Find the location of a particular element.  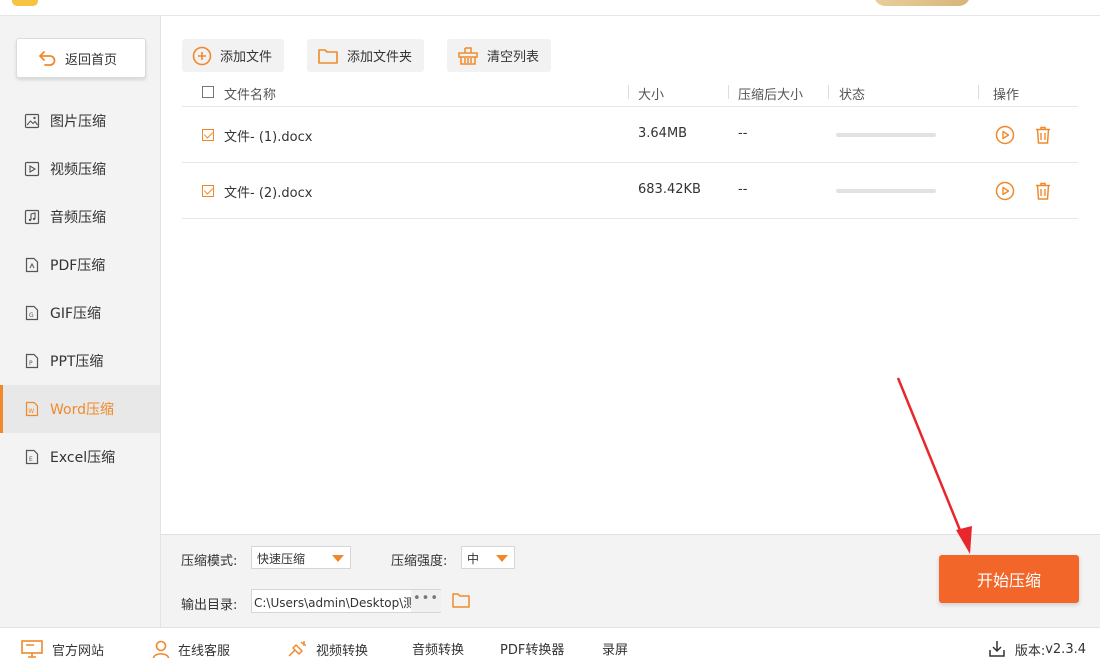

add-folder-button: 添加文件夹 is located at coordinates (366, 55).